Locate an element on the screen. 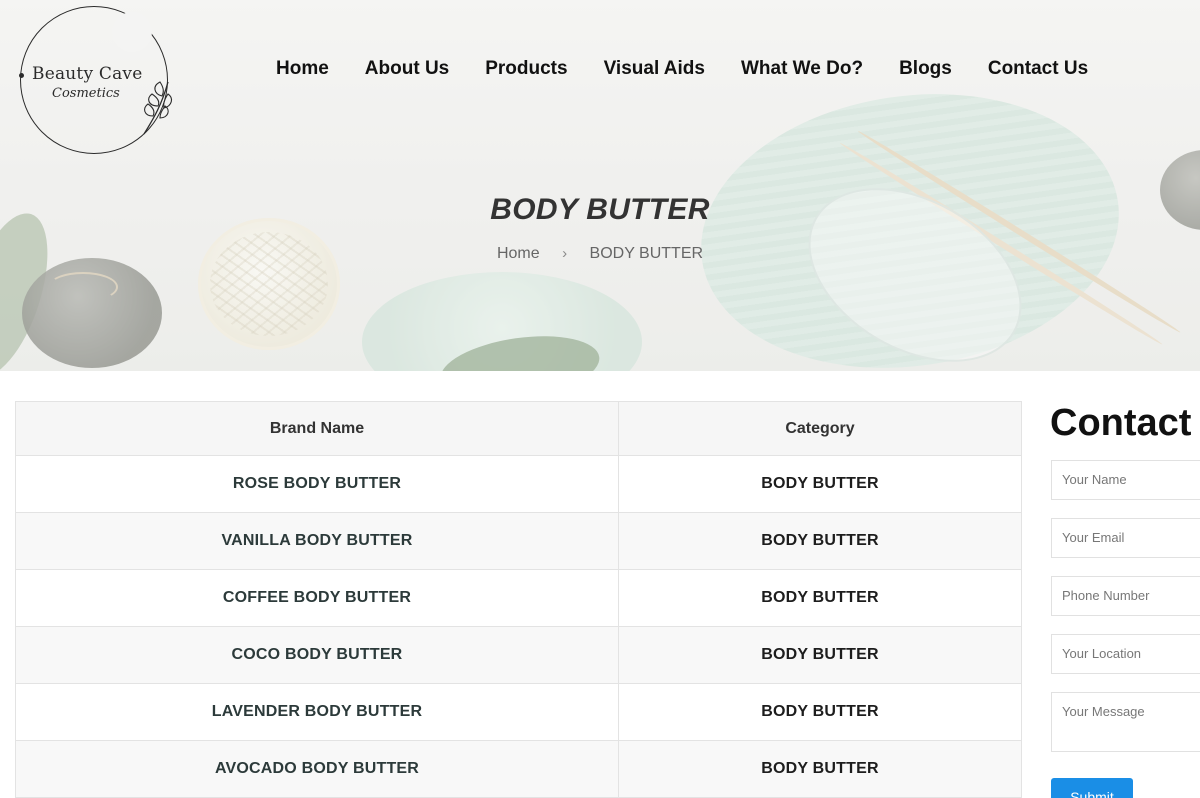 This screenshot has height=798, width=1200. table-header-row: Brand Name Category is located at coordinates (518, 428).